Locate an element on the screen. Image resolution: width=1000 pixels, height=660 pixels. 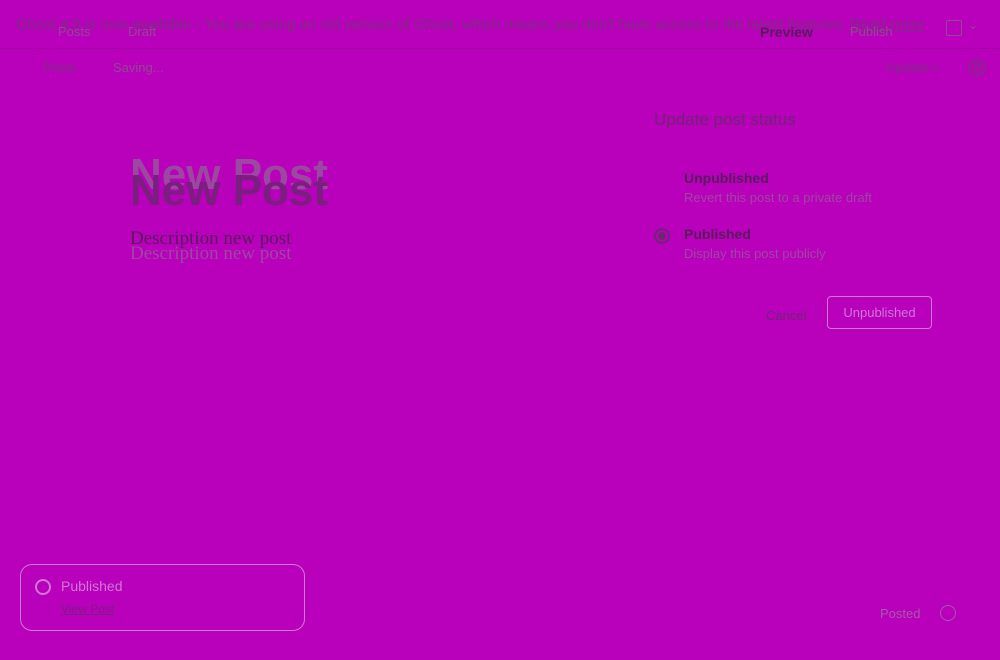
publish-button: Publish is located at coordinates (871, 31).